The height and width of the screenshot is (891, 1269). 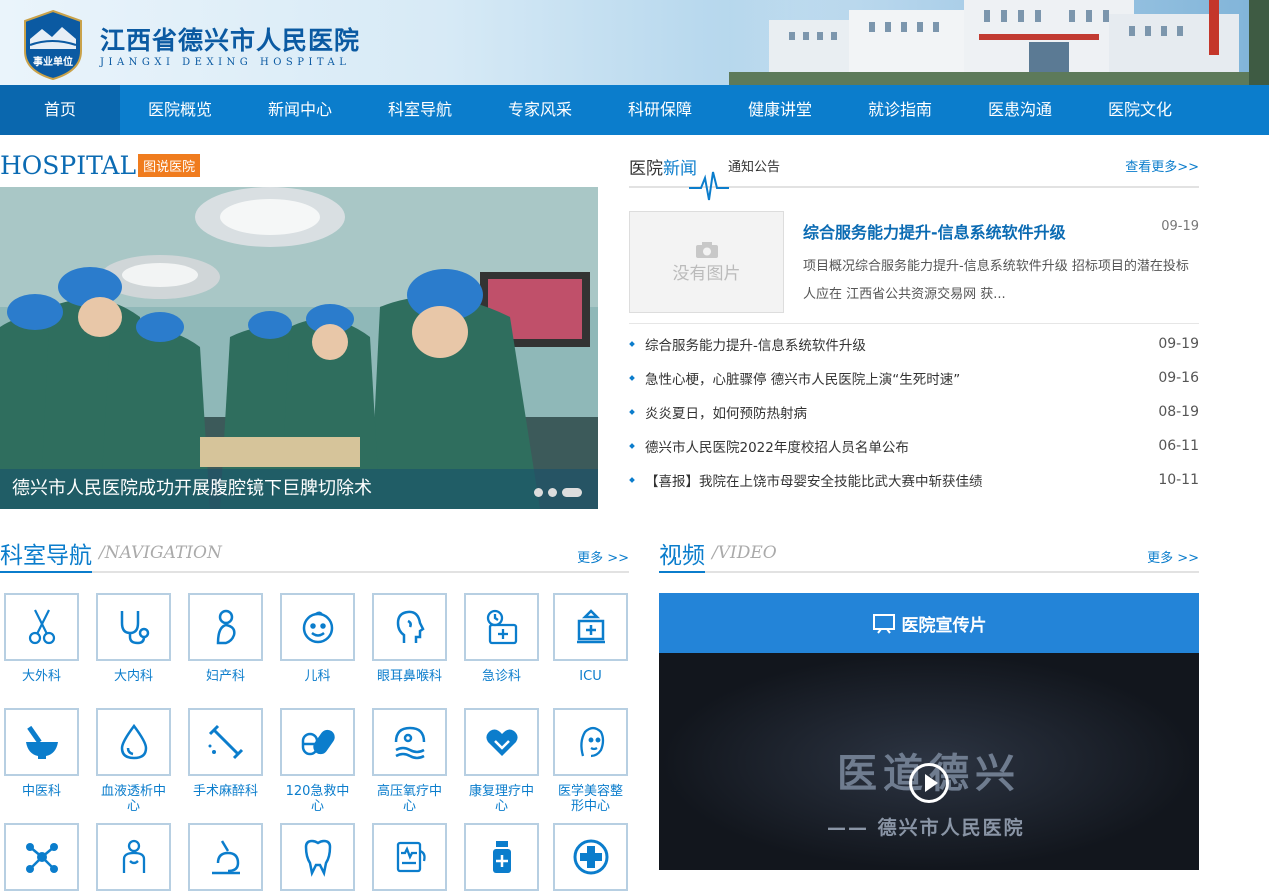 I want to click on dept-anesthesia: 手术麻醉科, so click(x=225, y=753).